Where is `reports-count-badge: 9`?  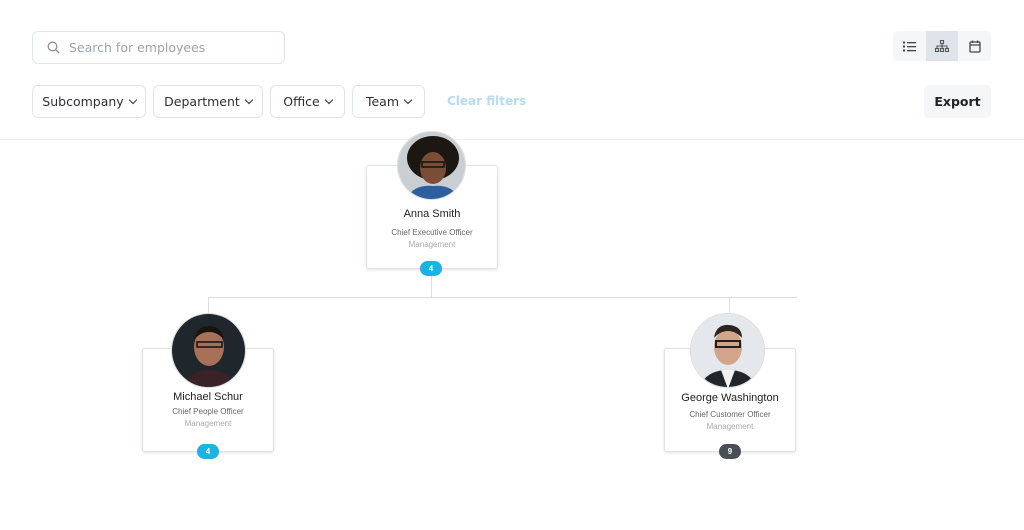
reports-count-badge: 9 is located at coordinates (730, 451).